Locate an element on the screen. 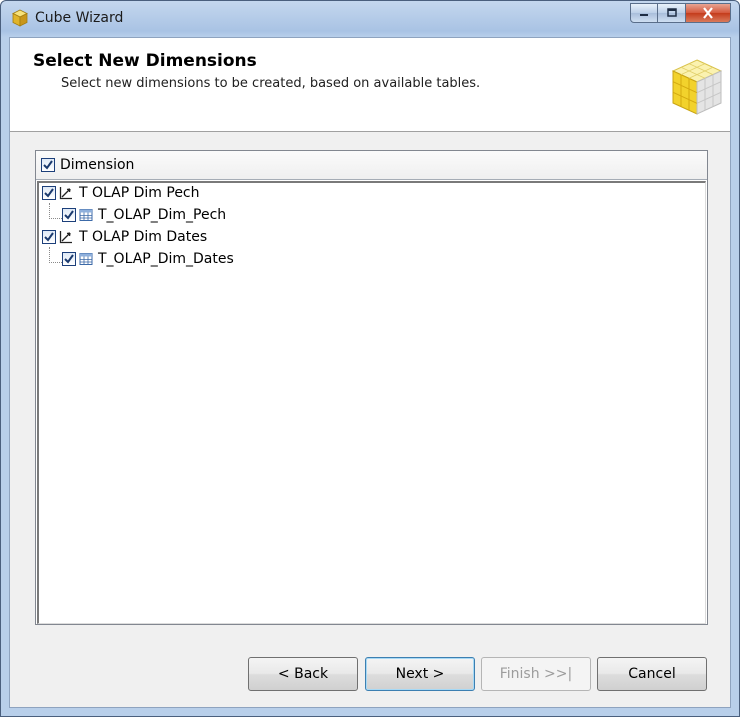 The height and width of the screenshot is (717, 740). window-title: Cube Wizard is located at coordinates (79, 18).